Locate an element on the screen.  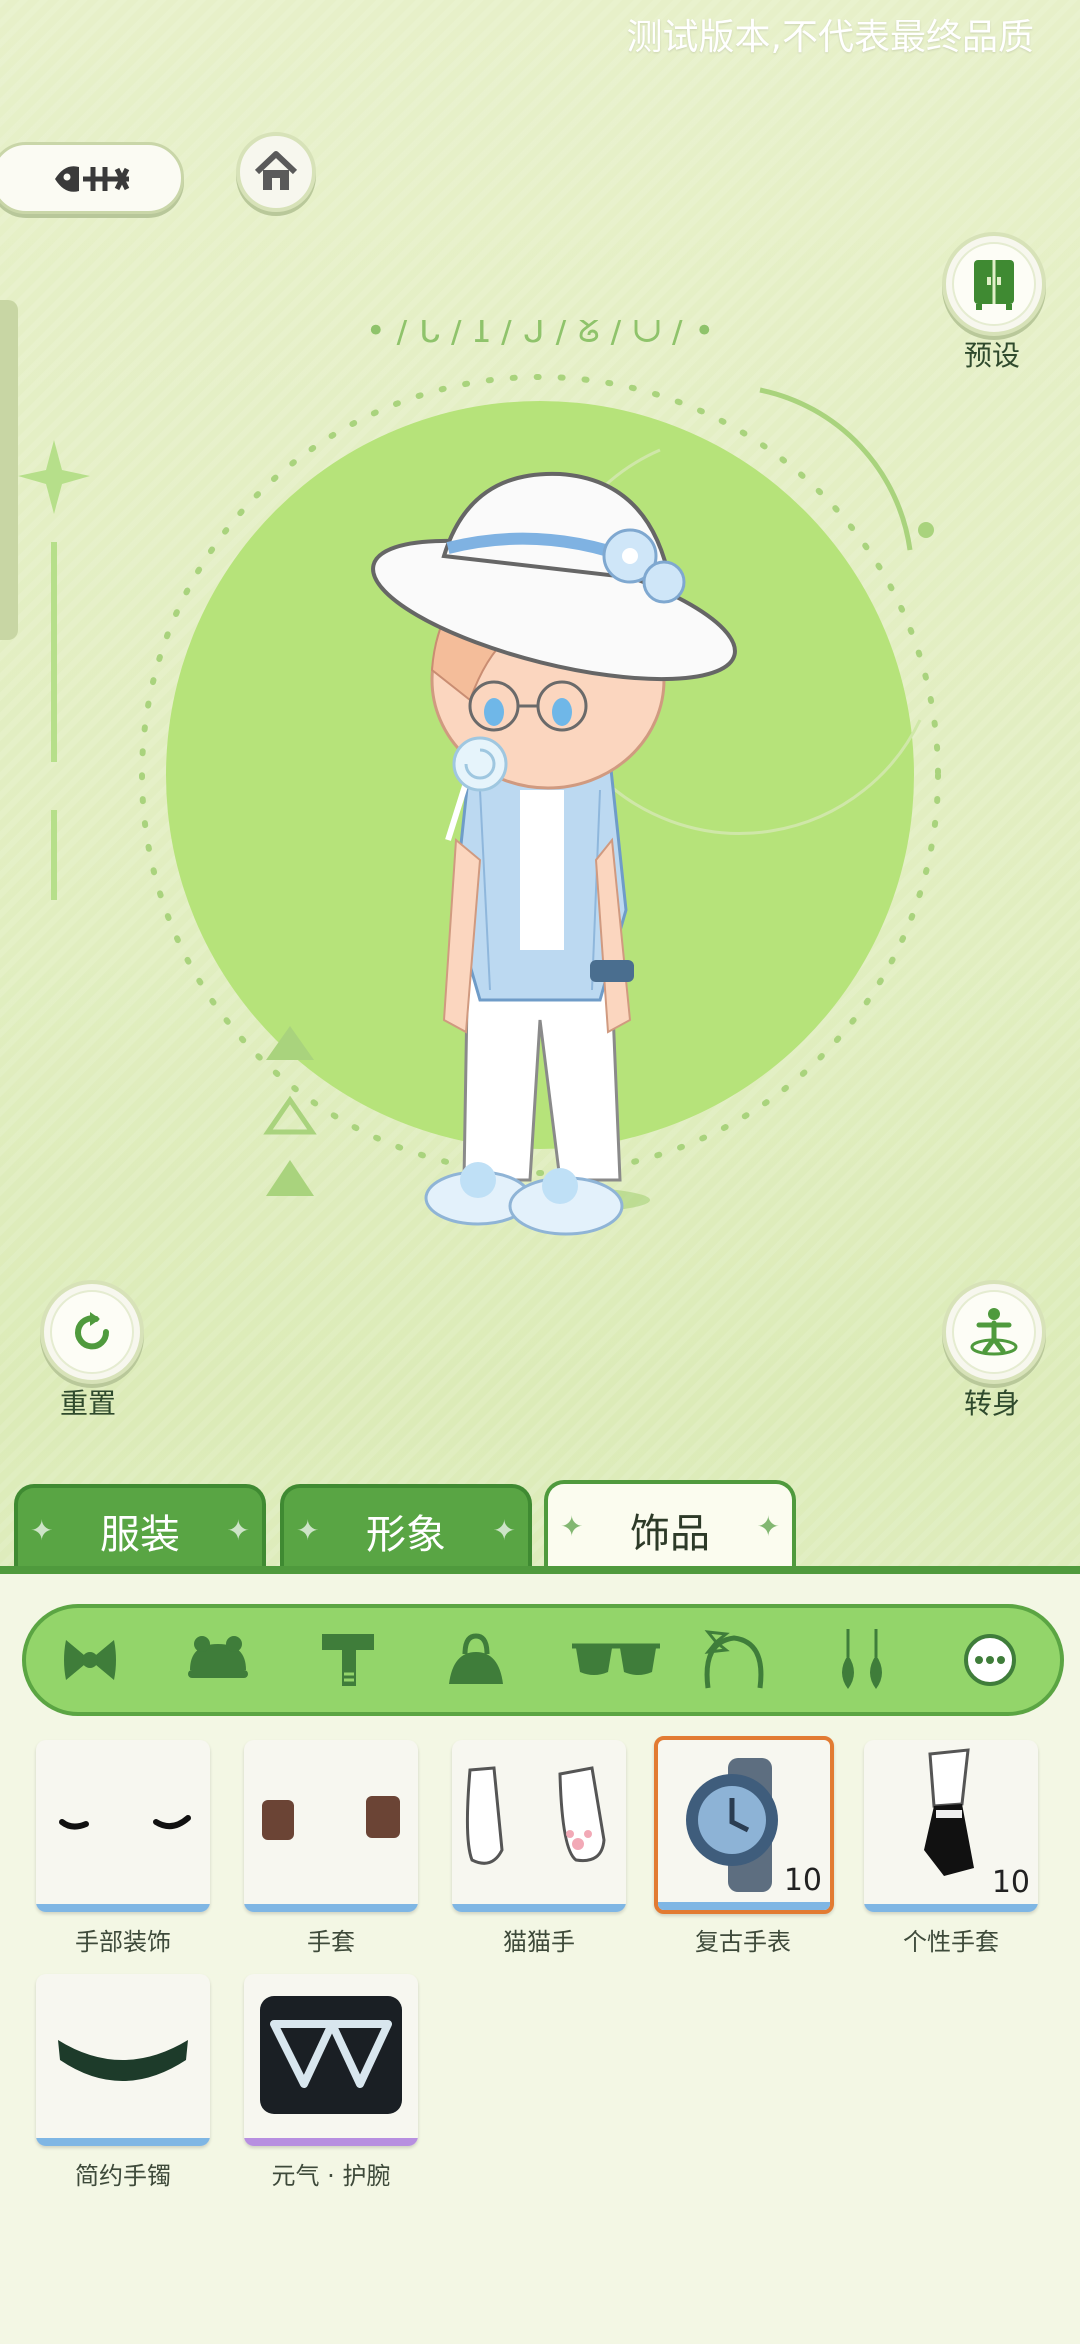
item-label: 个性手套 is located at coordinates (951, 1942).